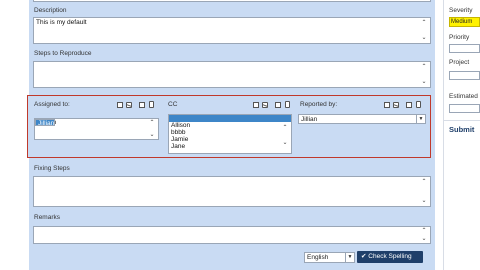  What do you see at coordinates (63, 53) in the screenshot?
I see `steps-label: Steps to Reproduce` at bounding box center [63, 53].